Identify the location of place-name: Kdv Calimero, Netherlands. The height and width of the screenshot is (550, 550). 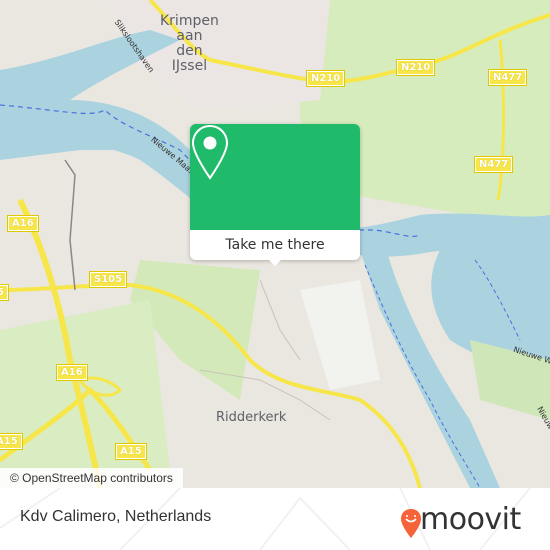
(116, 516).